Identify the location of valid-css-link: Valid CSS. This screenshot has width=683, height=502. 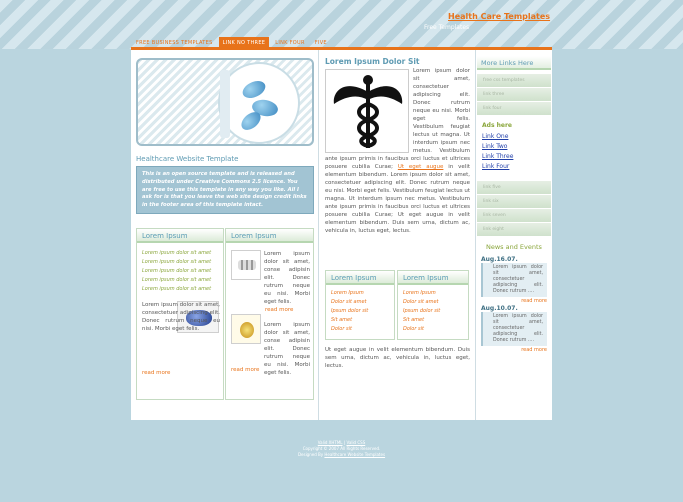
(355, 442).